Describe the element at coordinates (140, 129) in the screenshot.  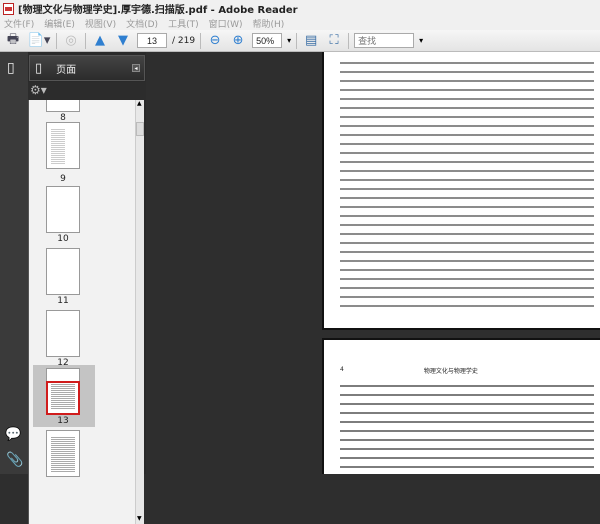
I see `scrollbar-thumb` at that location.